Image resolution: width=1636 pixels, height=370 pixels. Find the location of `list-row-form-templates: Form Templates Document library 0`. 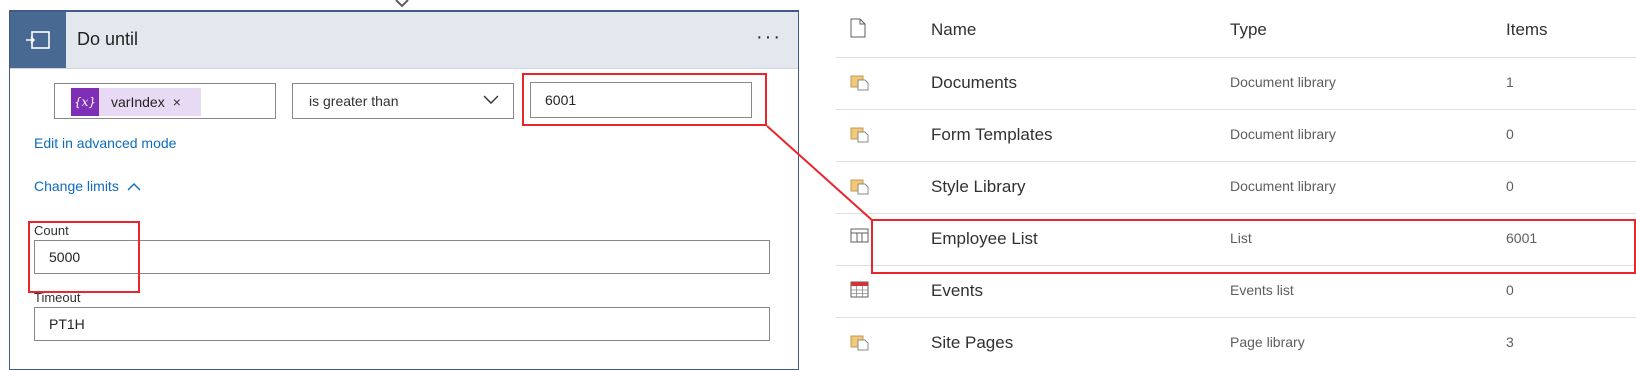

list-row-form-templates: Form Templates Document library 0 is located at coordinates (1236, 135).